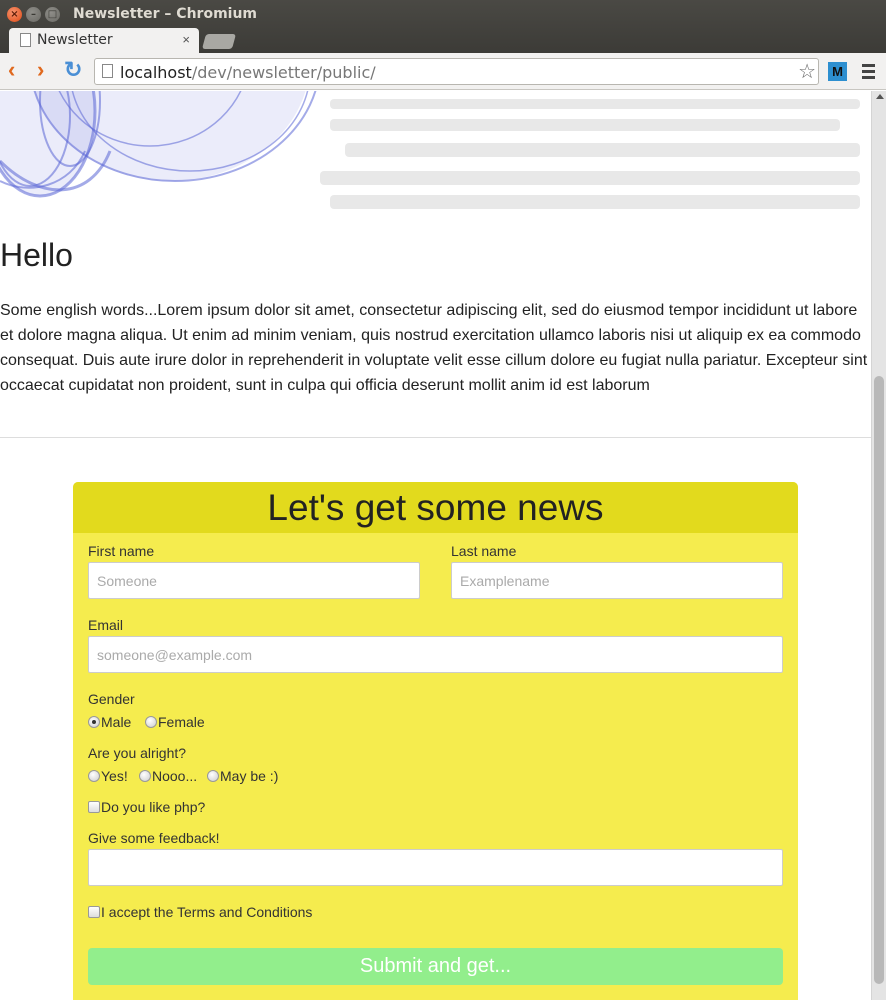 The width and height of the screenshot is (886, 1000). What do you see at coordinates (219, 41) in the screenshot?
I see `new-tab-button` at bounding box center [219, 41].